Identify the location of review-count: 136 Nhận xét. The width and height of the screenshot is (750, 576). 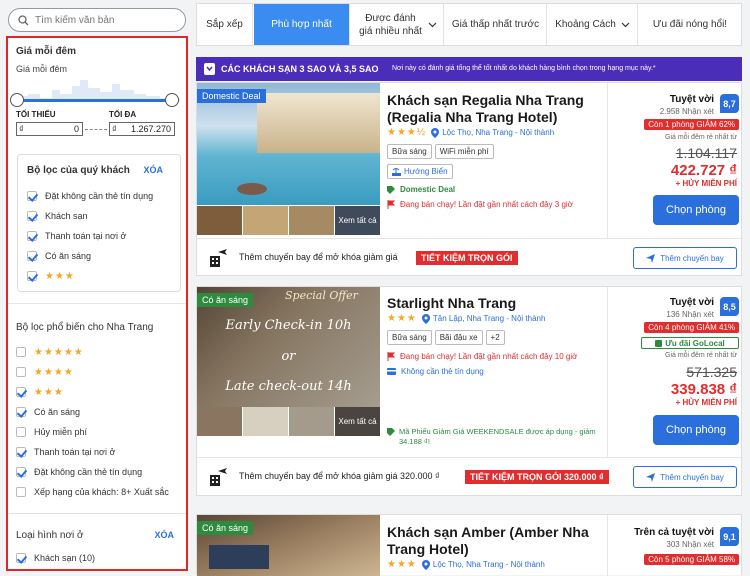
(690, 314).